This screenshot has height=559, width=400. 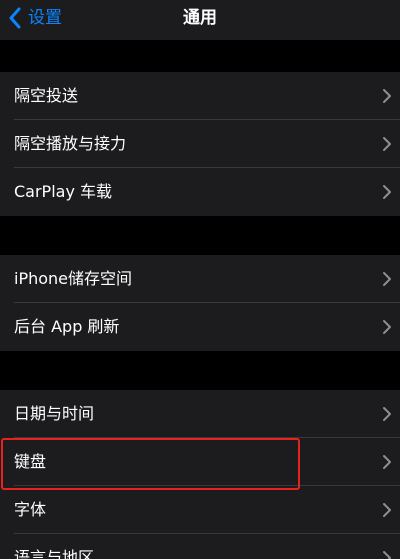 What do you see at coordinates (200, 546) in the screenshot?
I see `settings-row-language-region: 语言与地区` at bounding box center [200, 546].